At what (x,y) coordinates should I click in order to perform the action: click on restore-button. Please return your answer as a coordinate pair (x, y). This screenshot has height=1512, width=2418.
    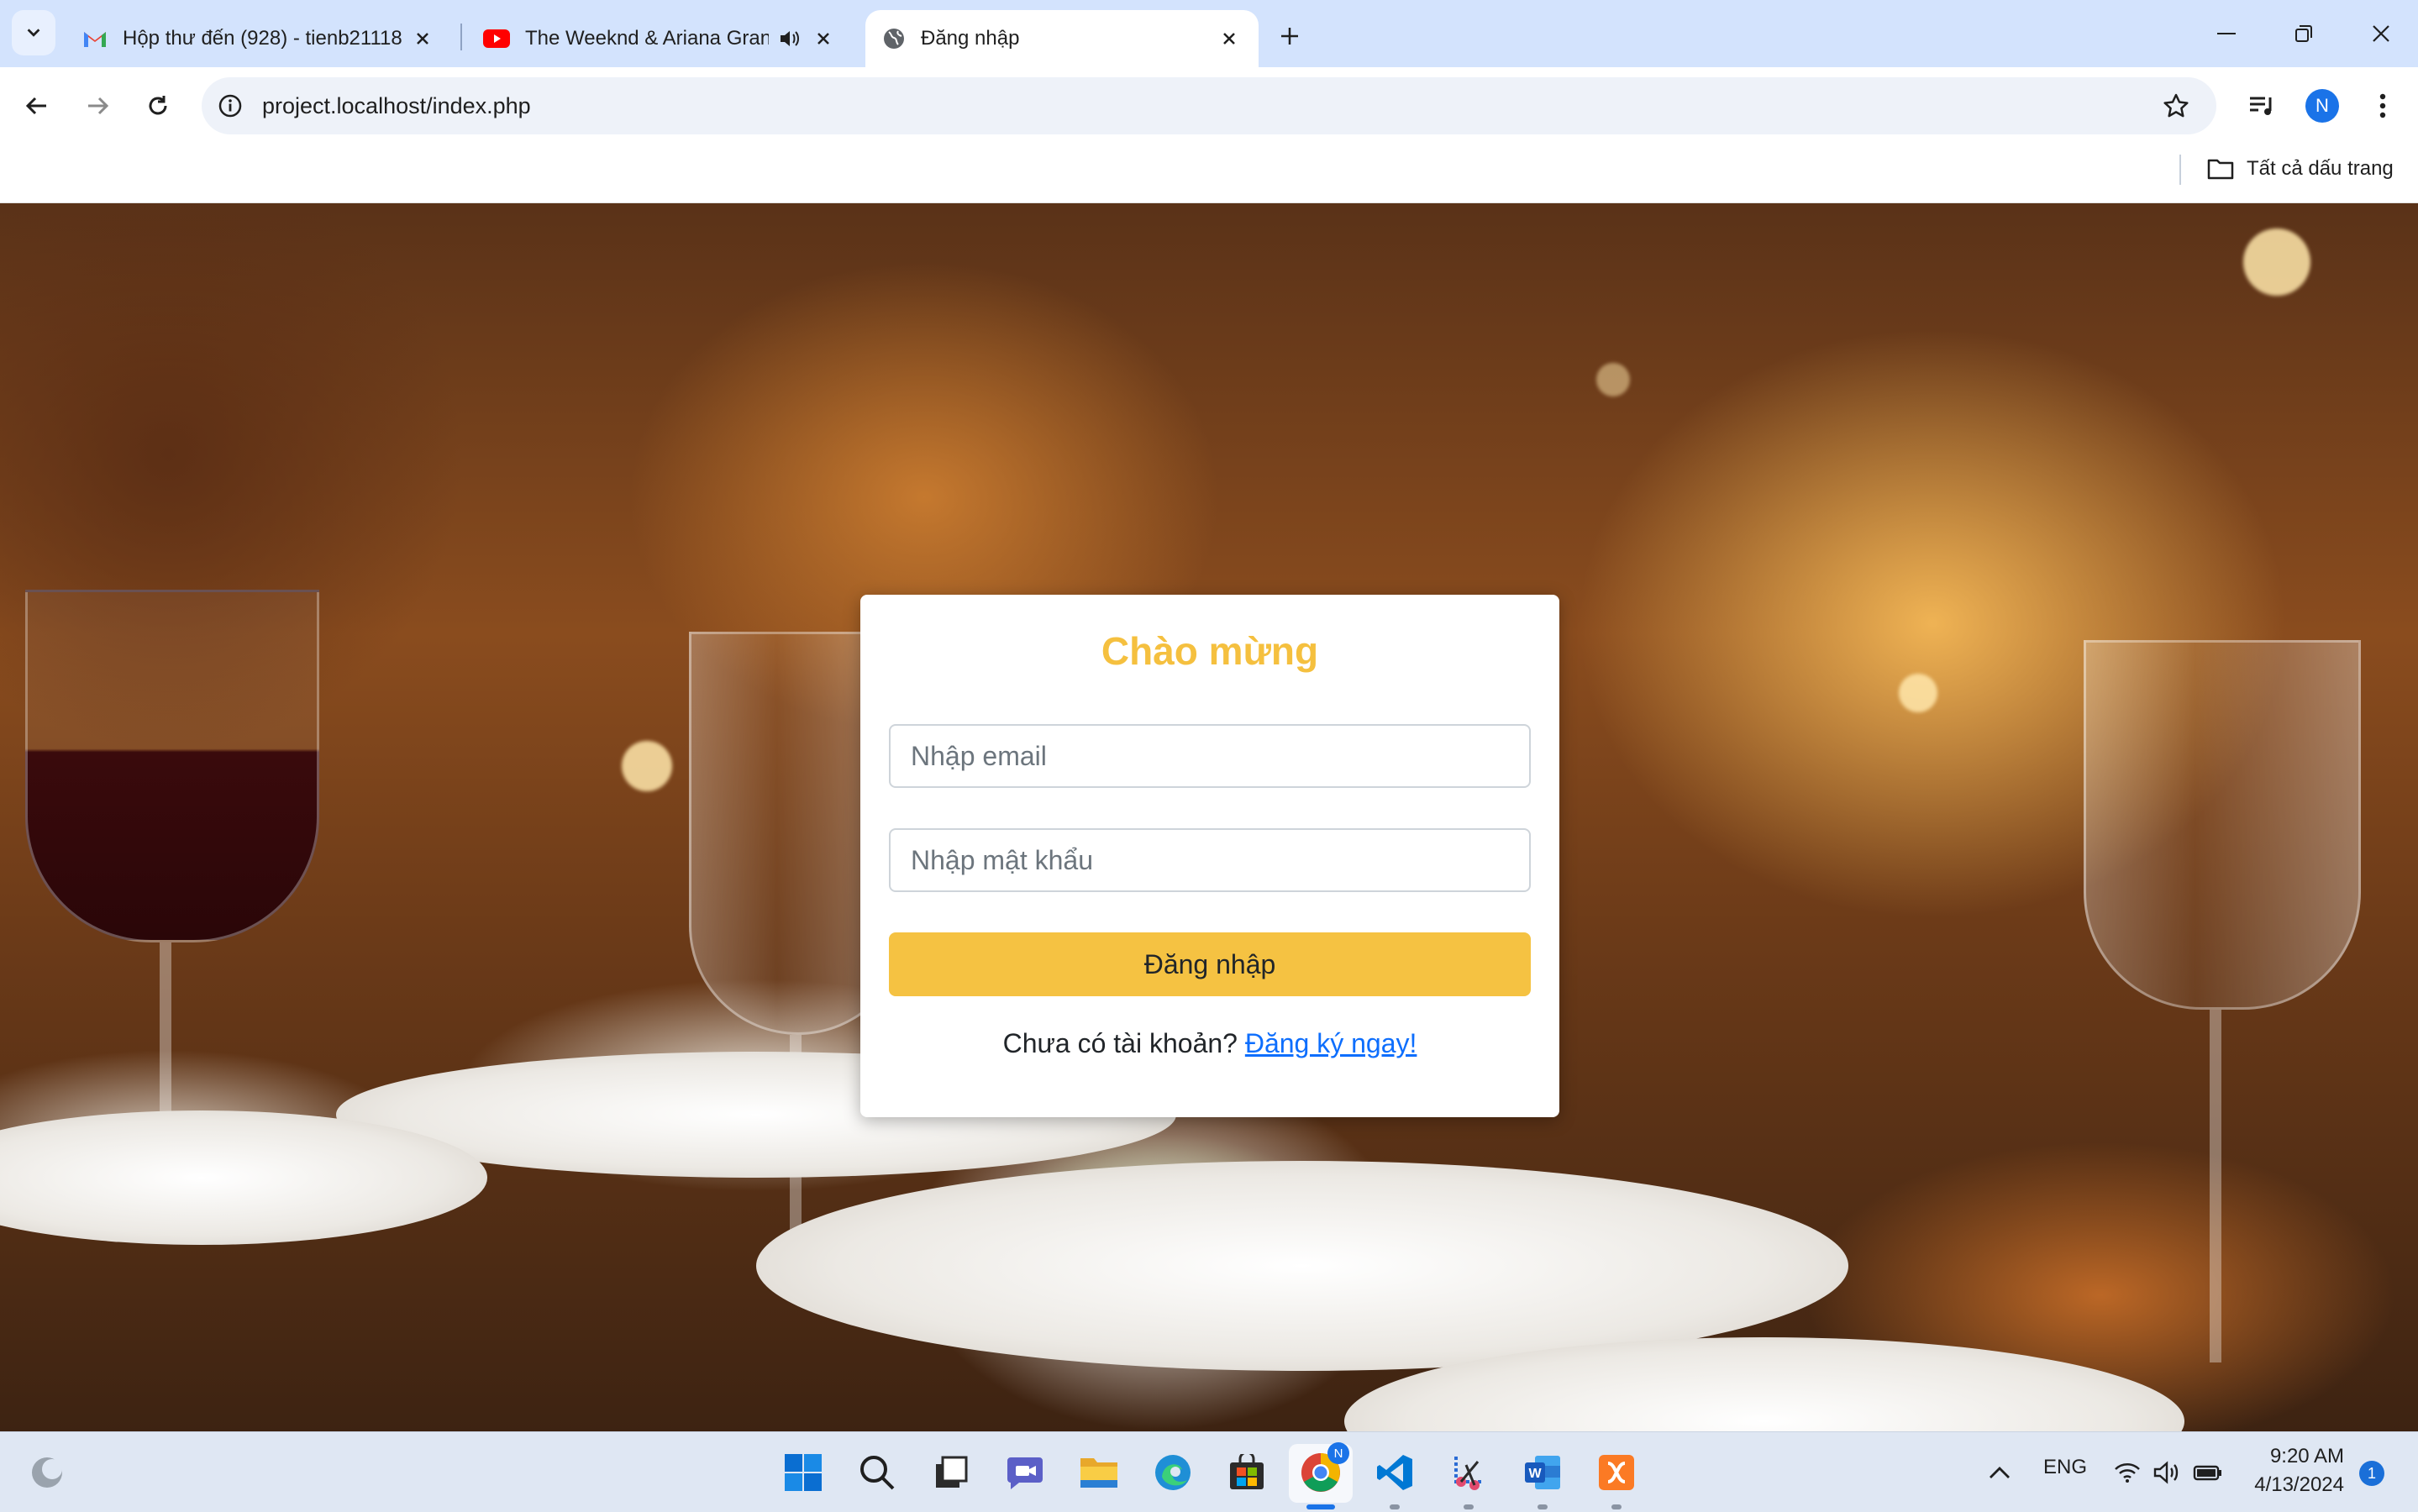
    Looking at the image, I should click on (2304, 33).